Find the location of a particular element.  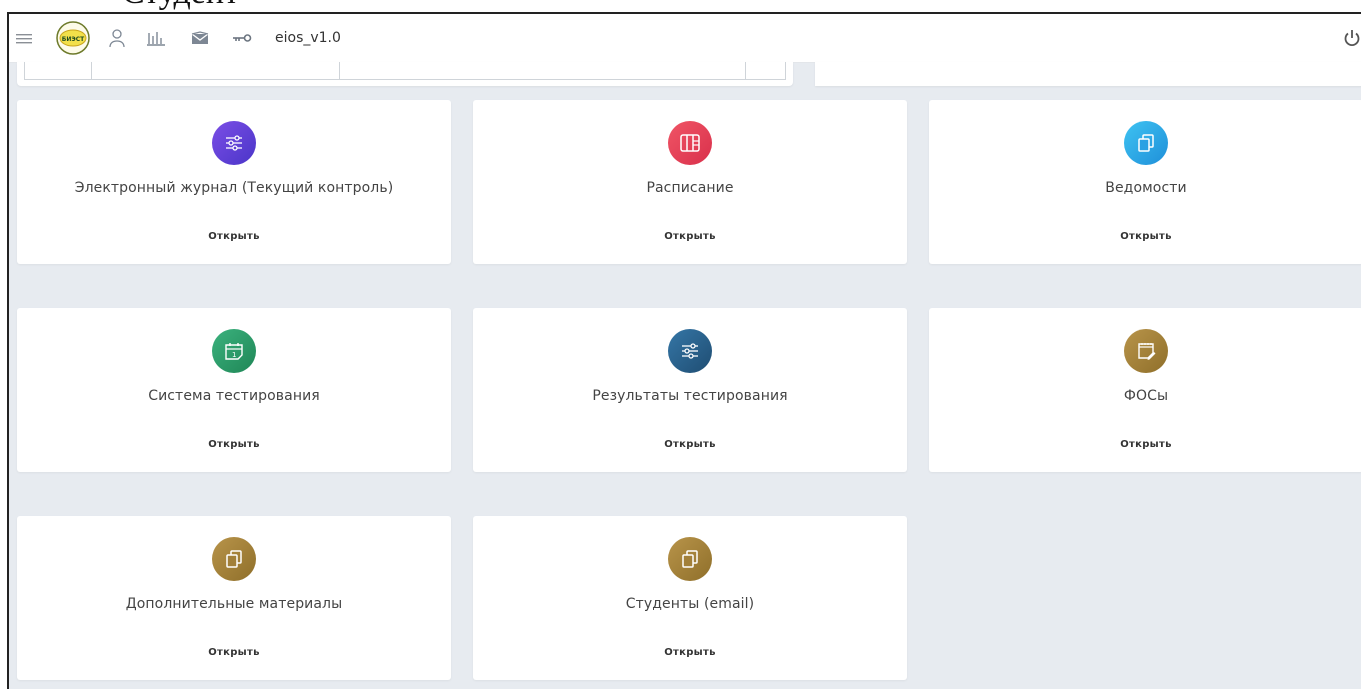

svg-text: 1 is located at coordinates (234, 355).